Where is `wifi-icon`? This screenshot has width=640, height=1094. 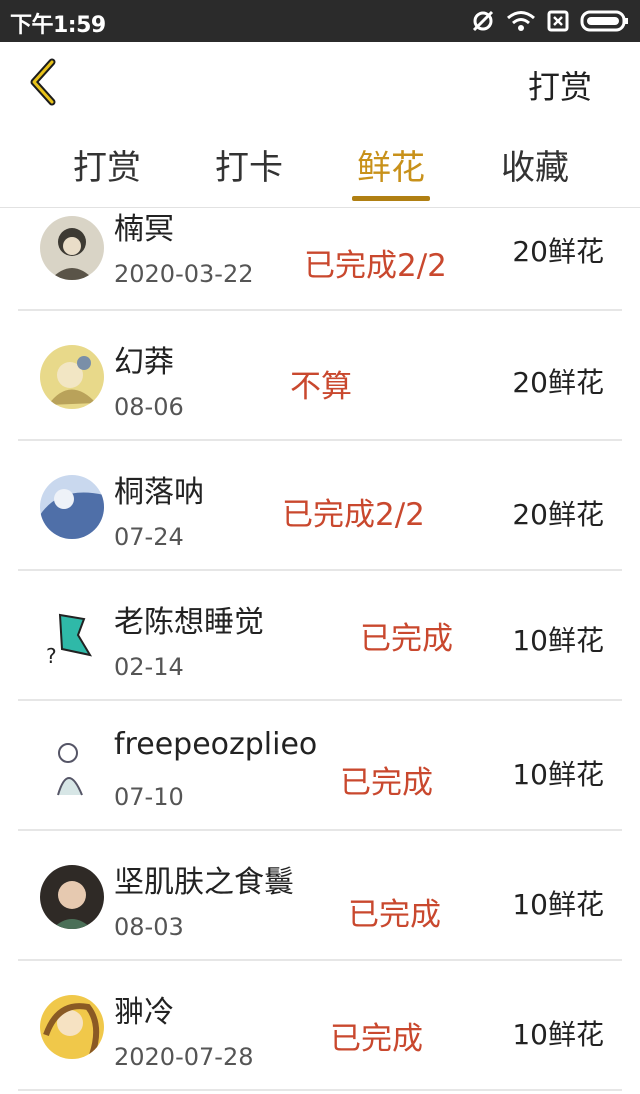 wifi-icon is located at coordinates (521, 21).